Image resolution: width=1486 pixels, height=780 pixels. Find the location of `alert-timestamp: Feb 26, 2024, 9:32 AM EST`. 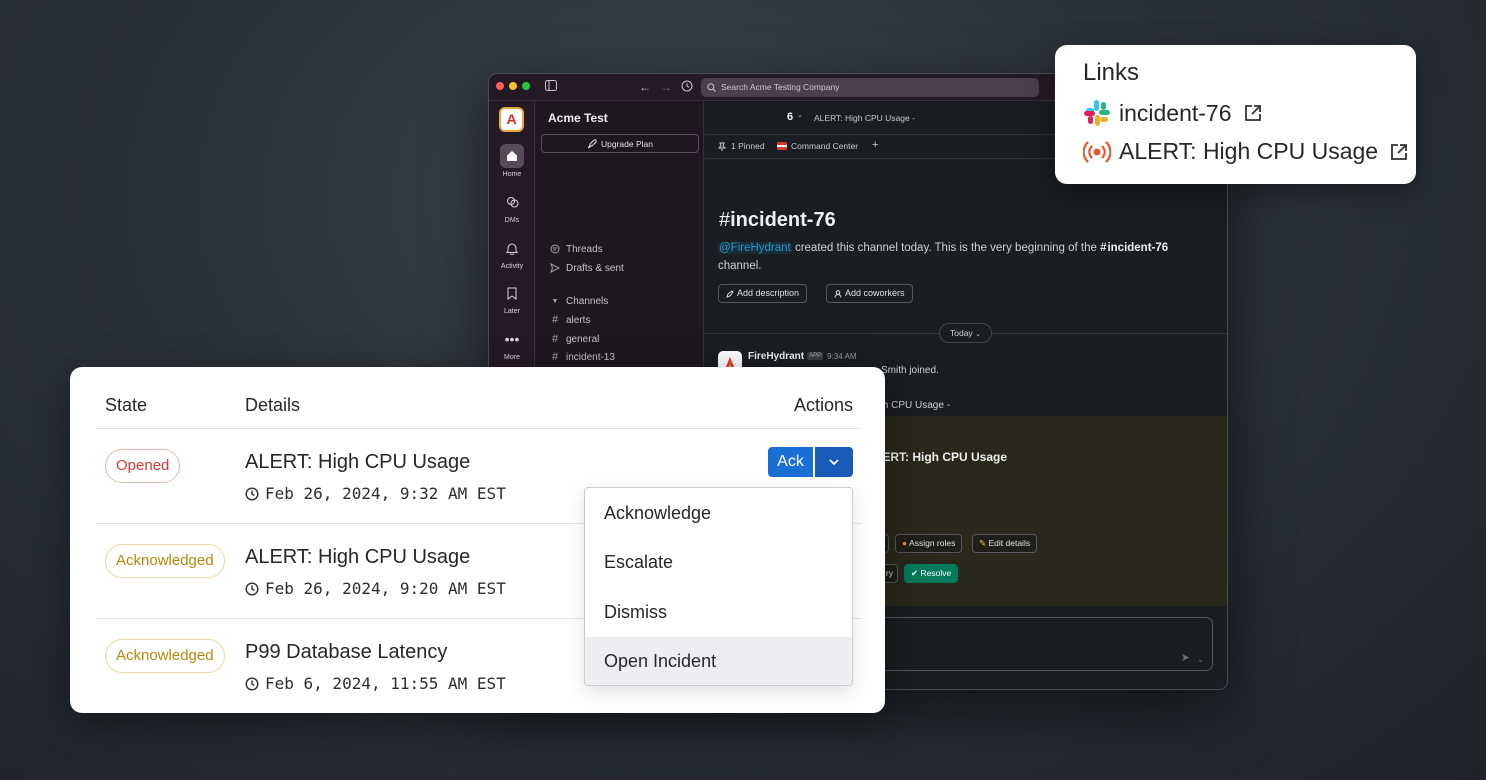

alert-timestamp: Feb 26, 2024, 9:32 AM EST is located at coordinates (375, 493).